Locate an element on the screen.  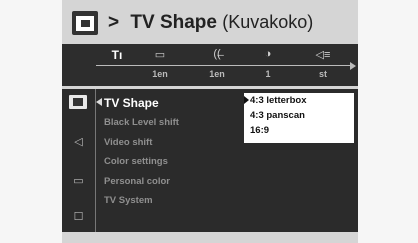
subtitle-icon: ▭ is located at coordinates (160, 54).